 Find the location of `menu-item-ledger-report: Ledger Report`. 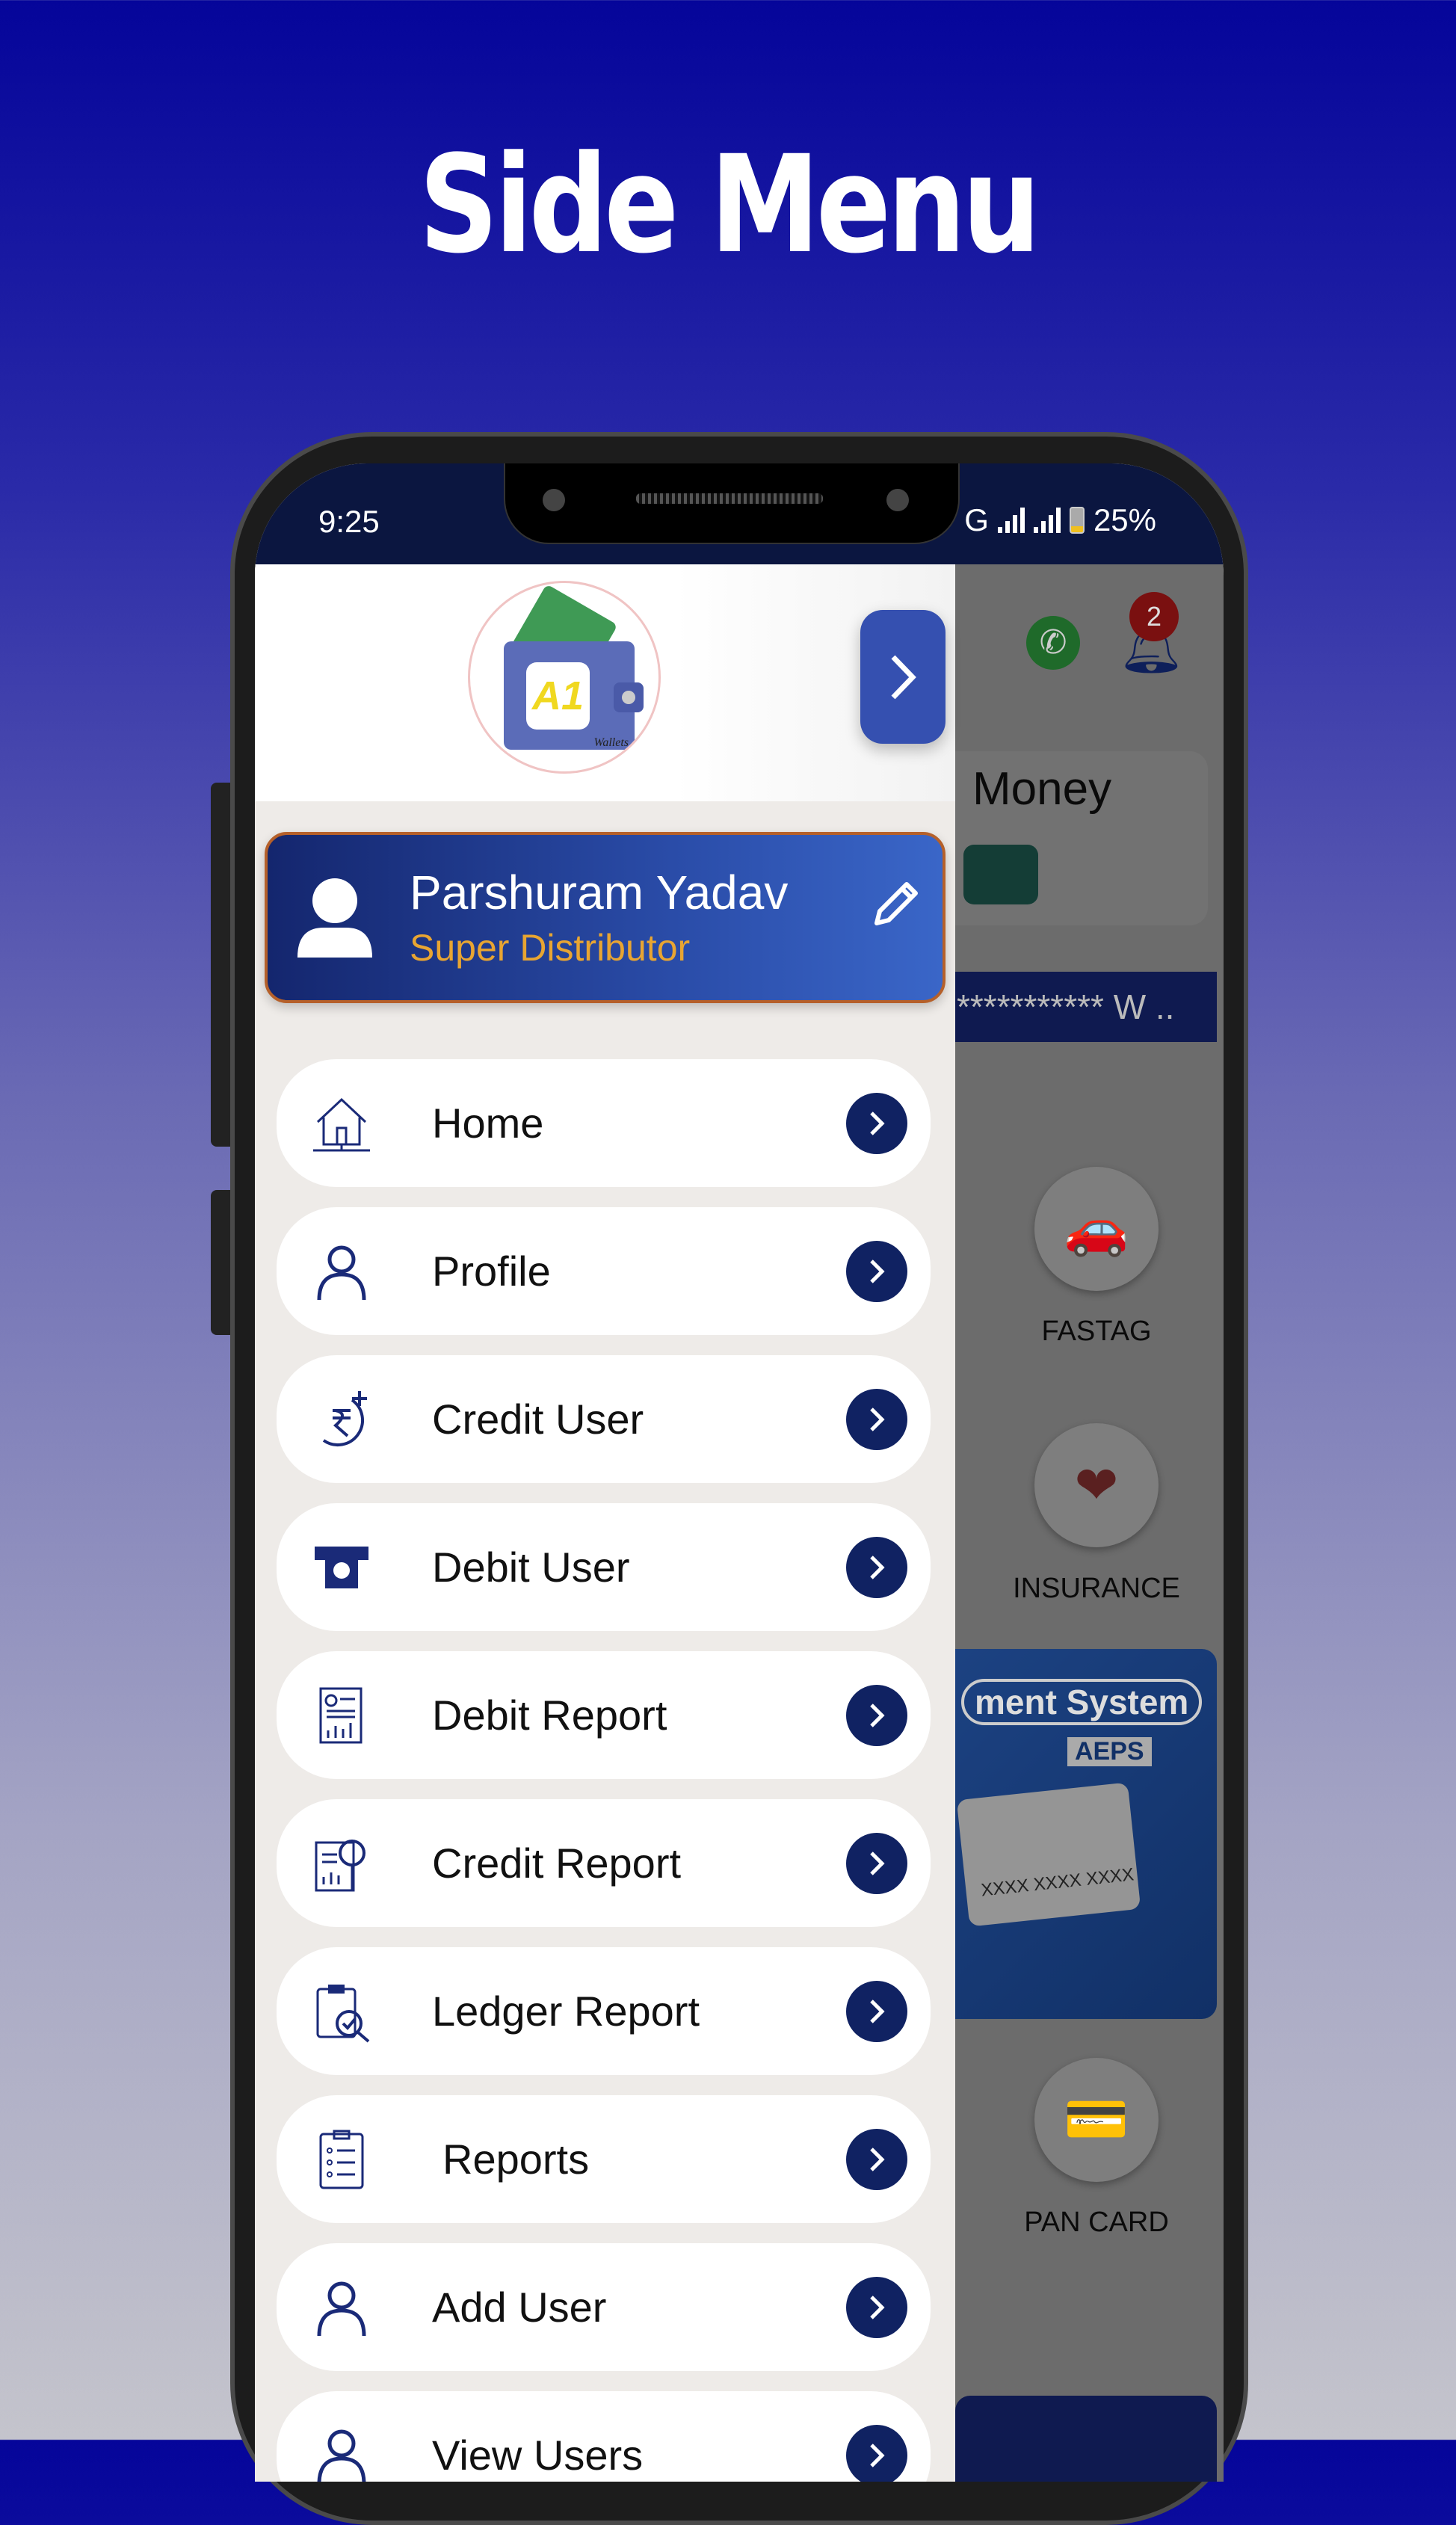

menu-item-ledger-report: Ledger Report is located at coordinates (604, 2011).